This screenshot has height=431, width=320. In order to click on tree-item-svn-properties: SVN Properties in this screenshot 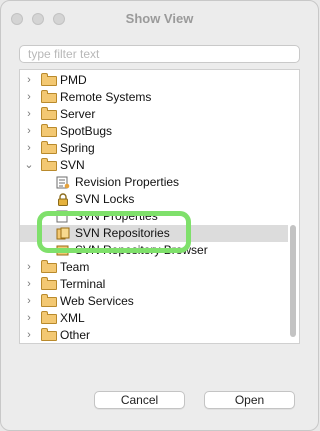, I will do `click(154, 216)`.